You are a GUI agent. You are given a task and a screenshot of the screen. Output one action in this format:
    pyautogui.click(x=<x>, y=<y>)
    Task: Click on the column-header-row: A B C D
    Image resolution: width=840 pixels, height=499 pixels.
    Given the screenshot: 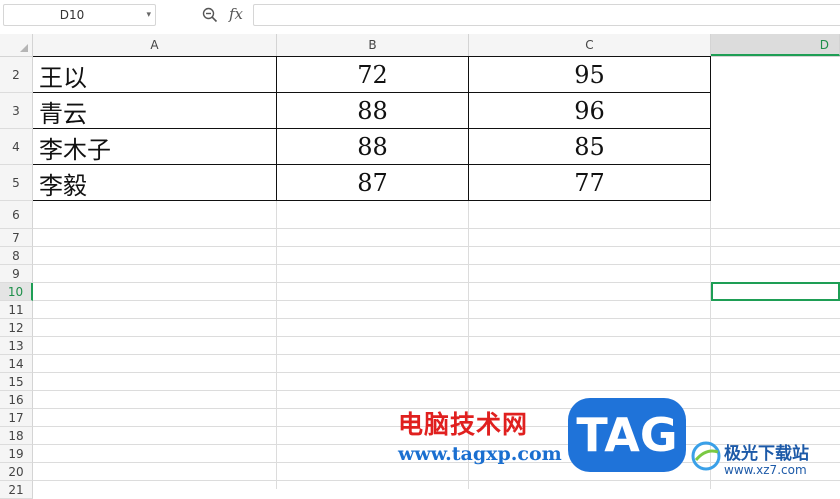 What is the action you would take?
    pyautogui.click(x=420, y=45)
    